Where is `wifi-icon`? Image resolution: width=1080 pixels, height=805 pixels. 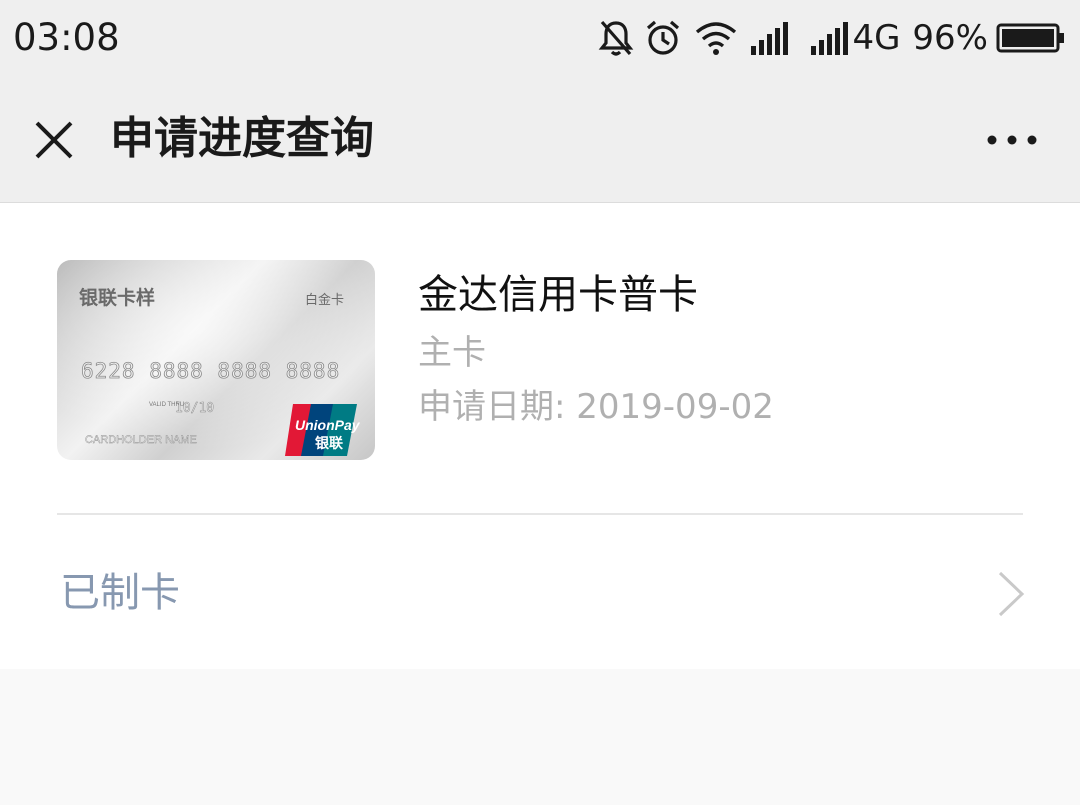
wifi-icon is located at coordinates (716, 38).